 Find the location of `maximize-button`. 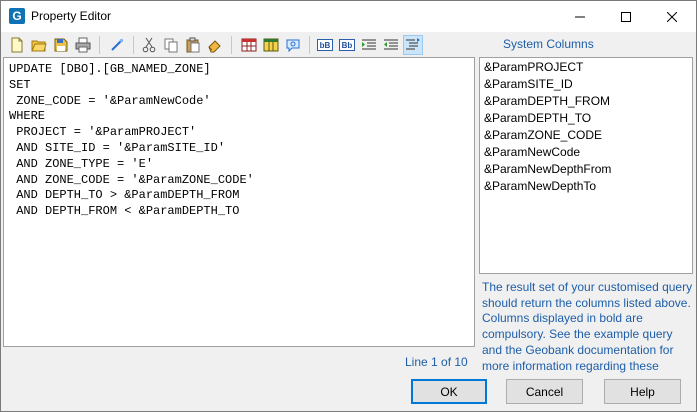

maximize-button is located at coordinates (626, 16).